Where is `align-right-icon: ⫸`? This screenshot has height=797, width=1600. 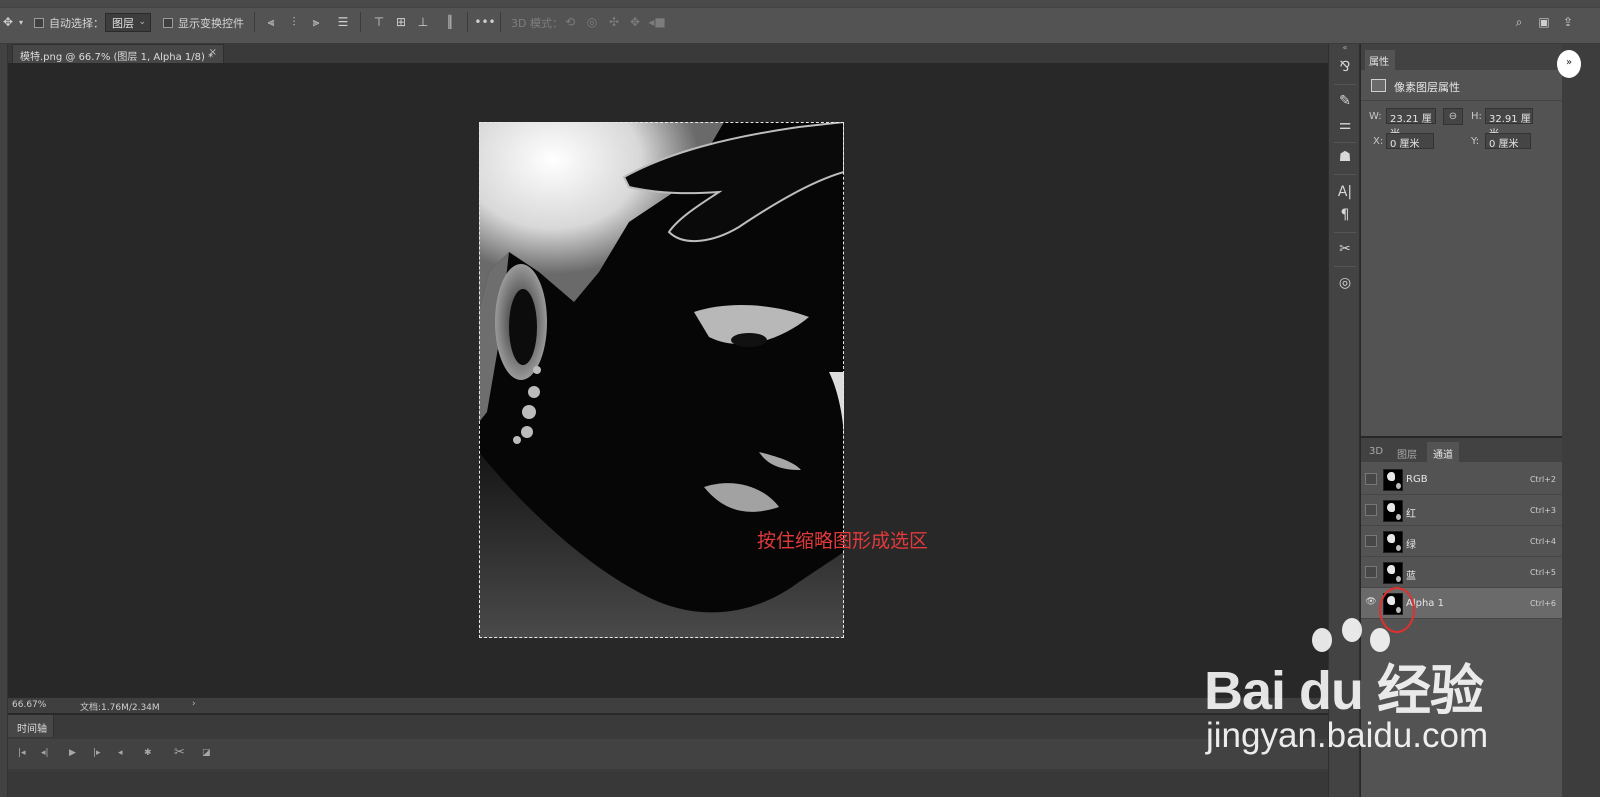
align-right-icon: ⫸ is located at coordinates (316, 22).